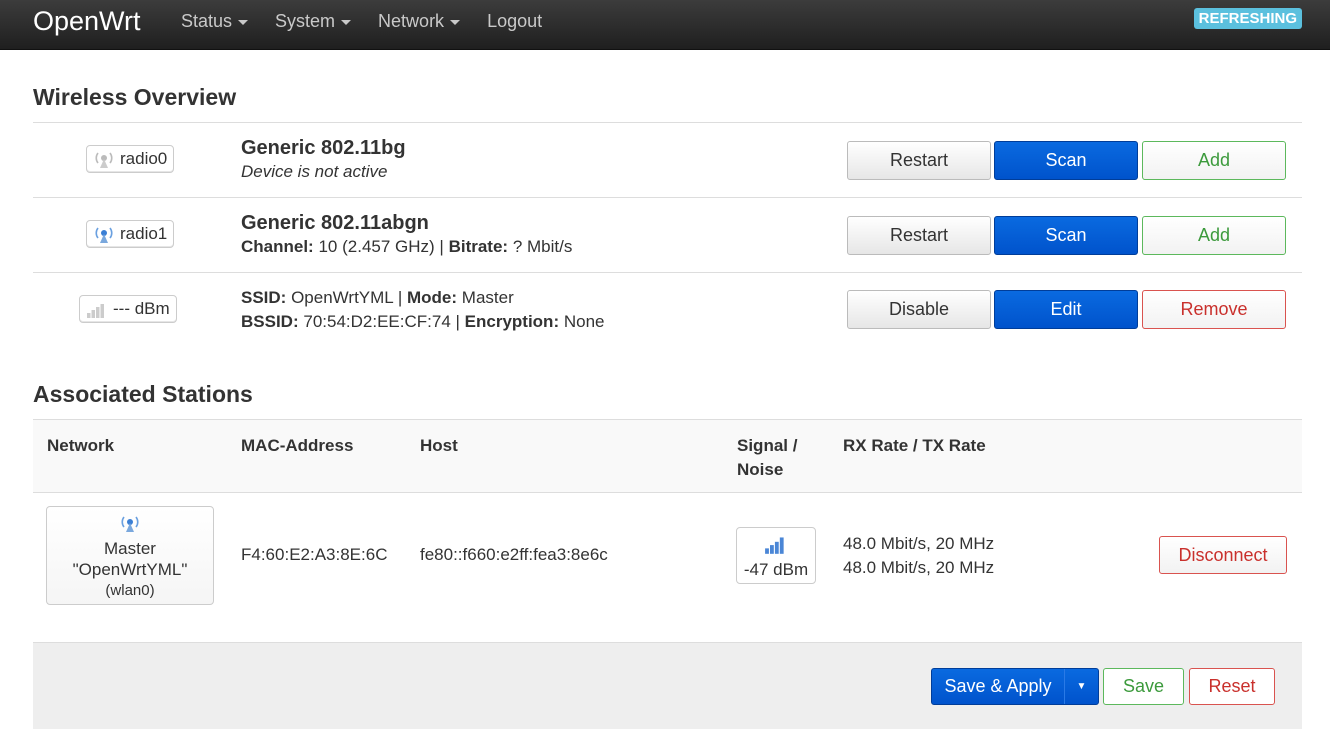  I want to click on radio1-chip-label: radio1, so click(144, 233).